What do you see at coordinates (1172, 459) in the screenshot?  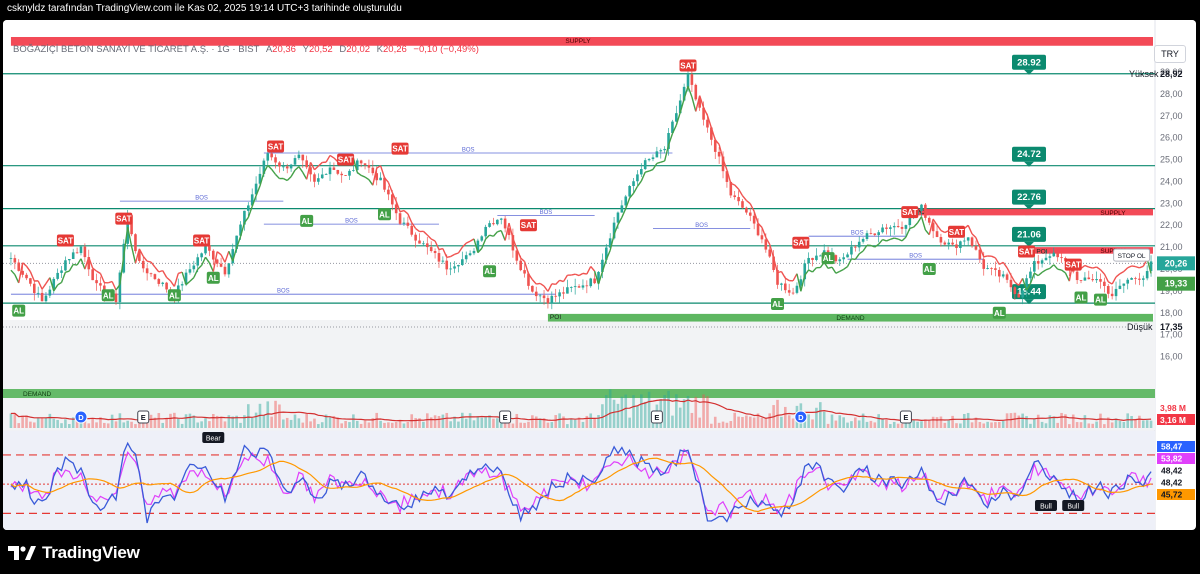 I see `rsi-value: 53,82` at bounding box center [1172, 459].